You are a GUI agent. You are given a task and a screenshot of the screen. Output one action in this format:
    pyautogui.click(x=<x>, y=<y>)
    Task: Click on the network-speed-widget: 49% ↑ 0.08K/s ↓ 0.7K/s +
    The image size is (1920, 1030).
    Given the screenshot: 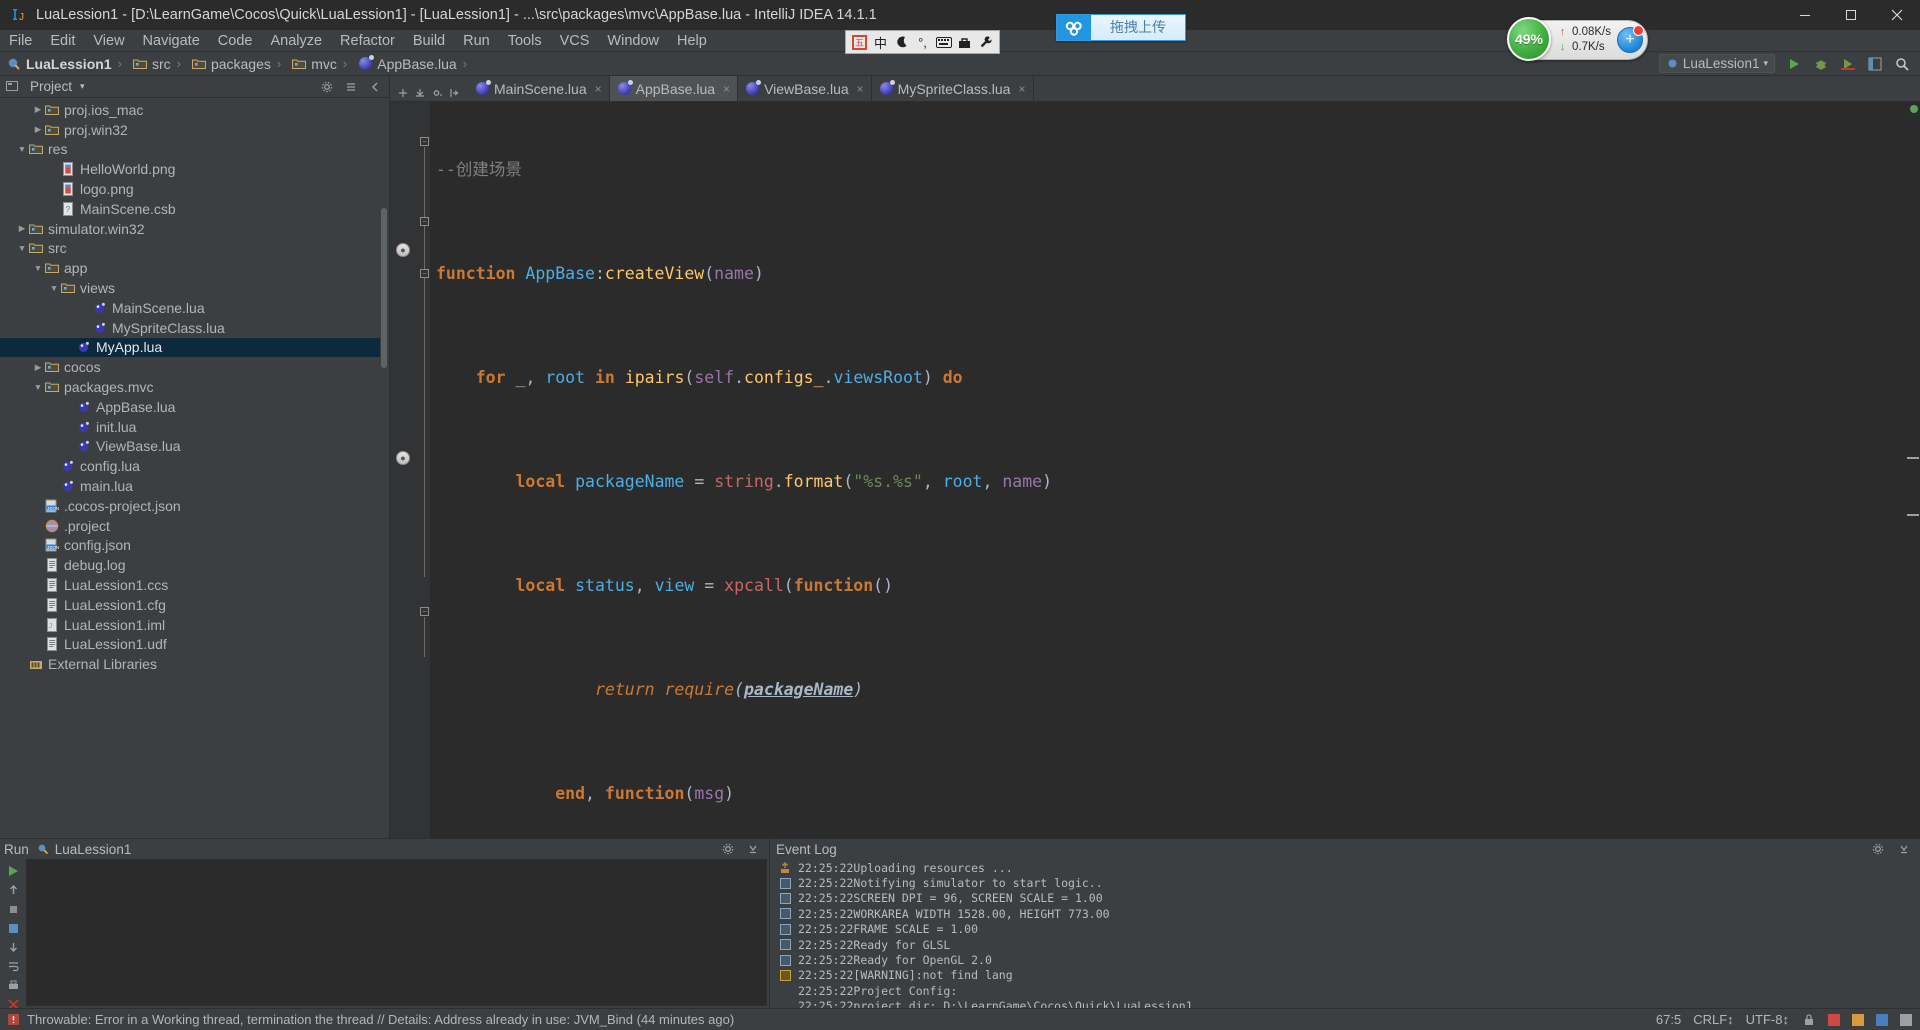 What is the action you would take?
    pyautogui.click(x=1577, y=39)
    